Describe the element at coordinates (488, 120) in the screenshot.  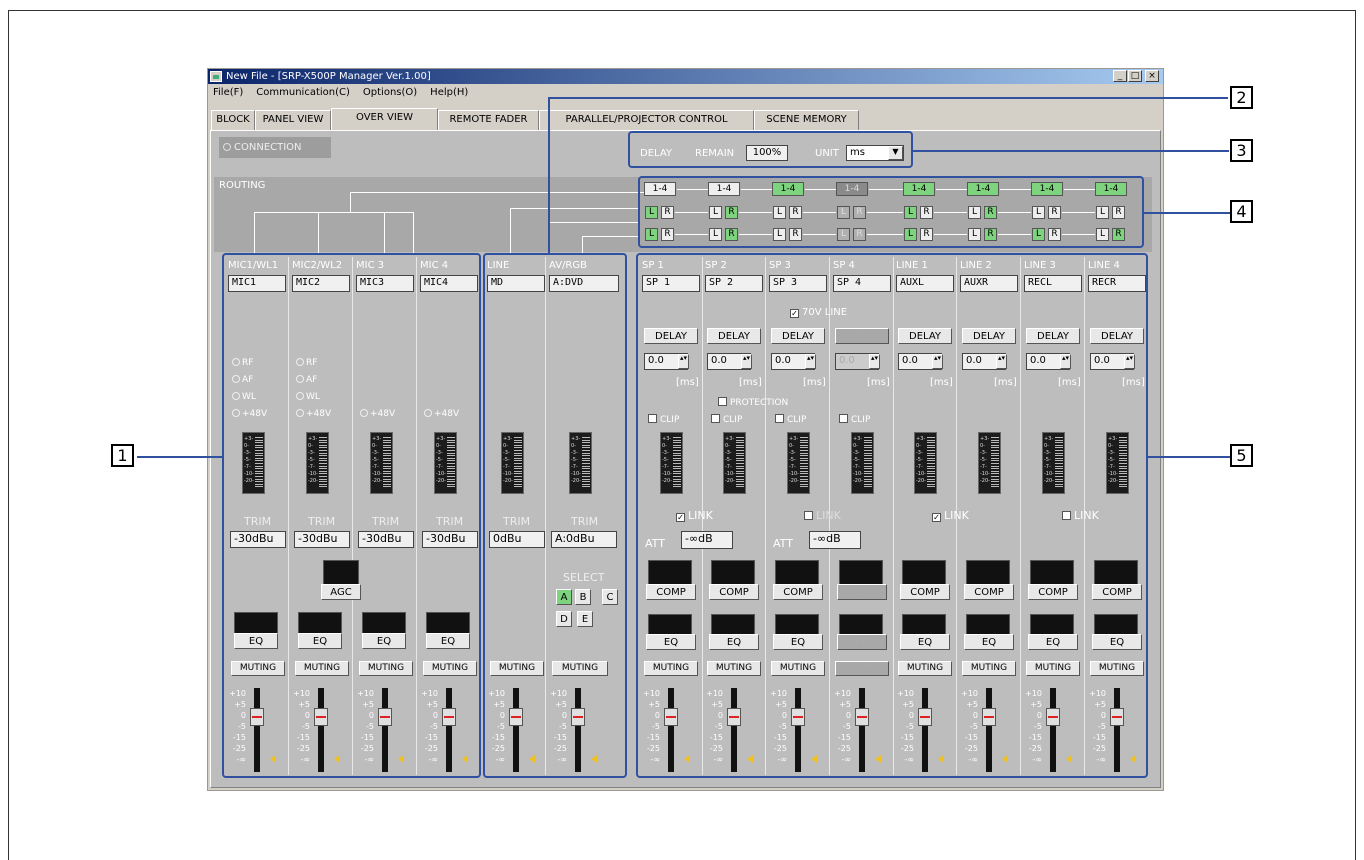
I see `tab-remote-fader: REMOTE FADER` at that location.